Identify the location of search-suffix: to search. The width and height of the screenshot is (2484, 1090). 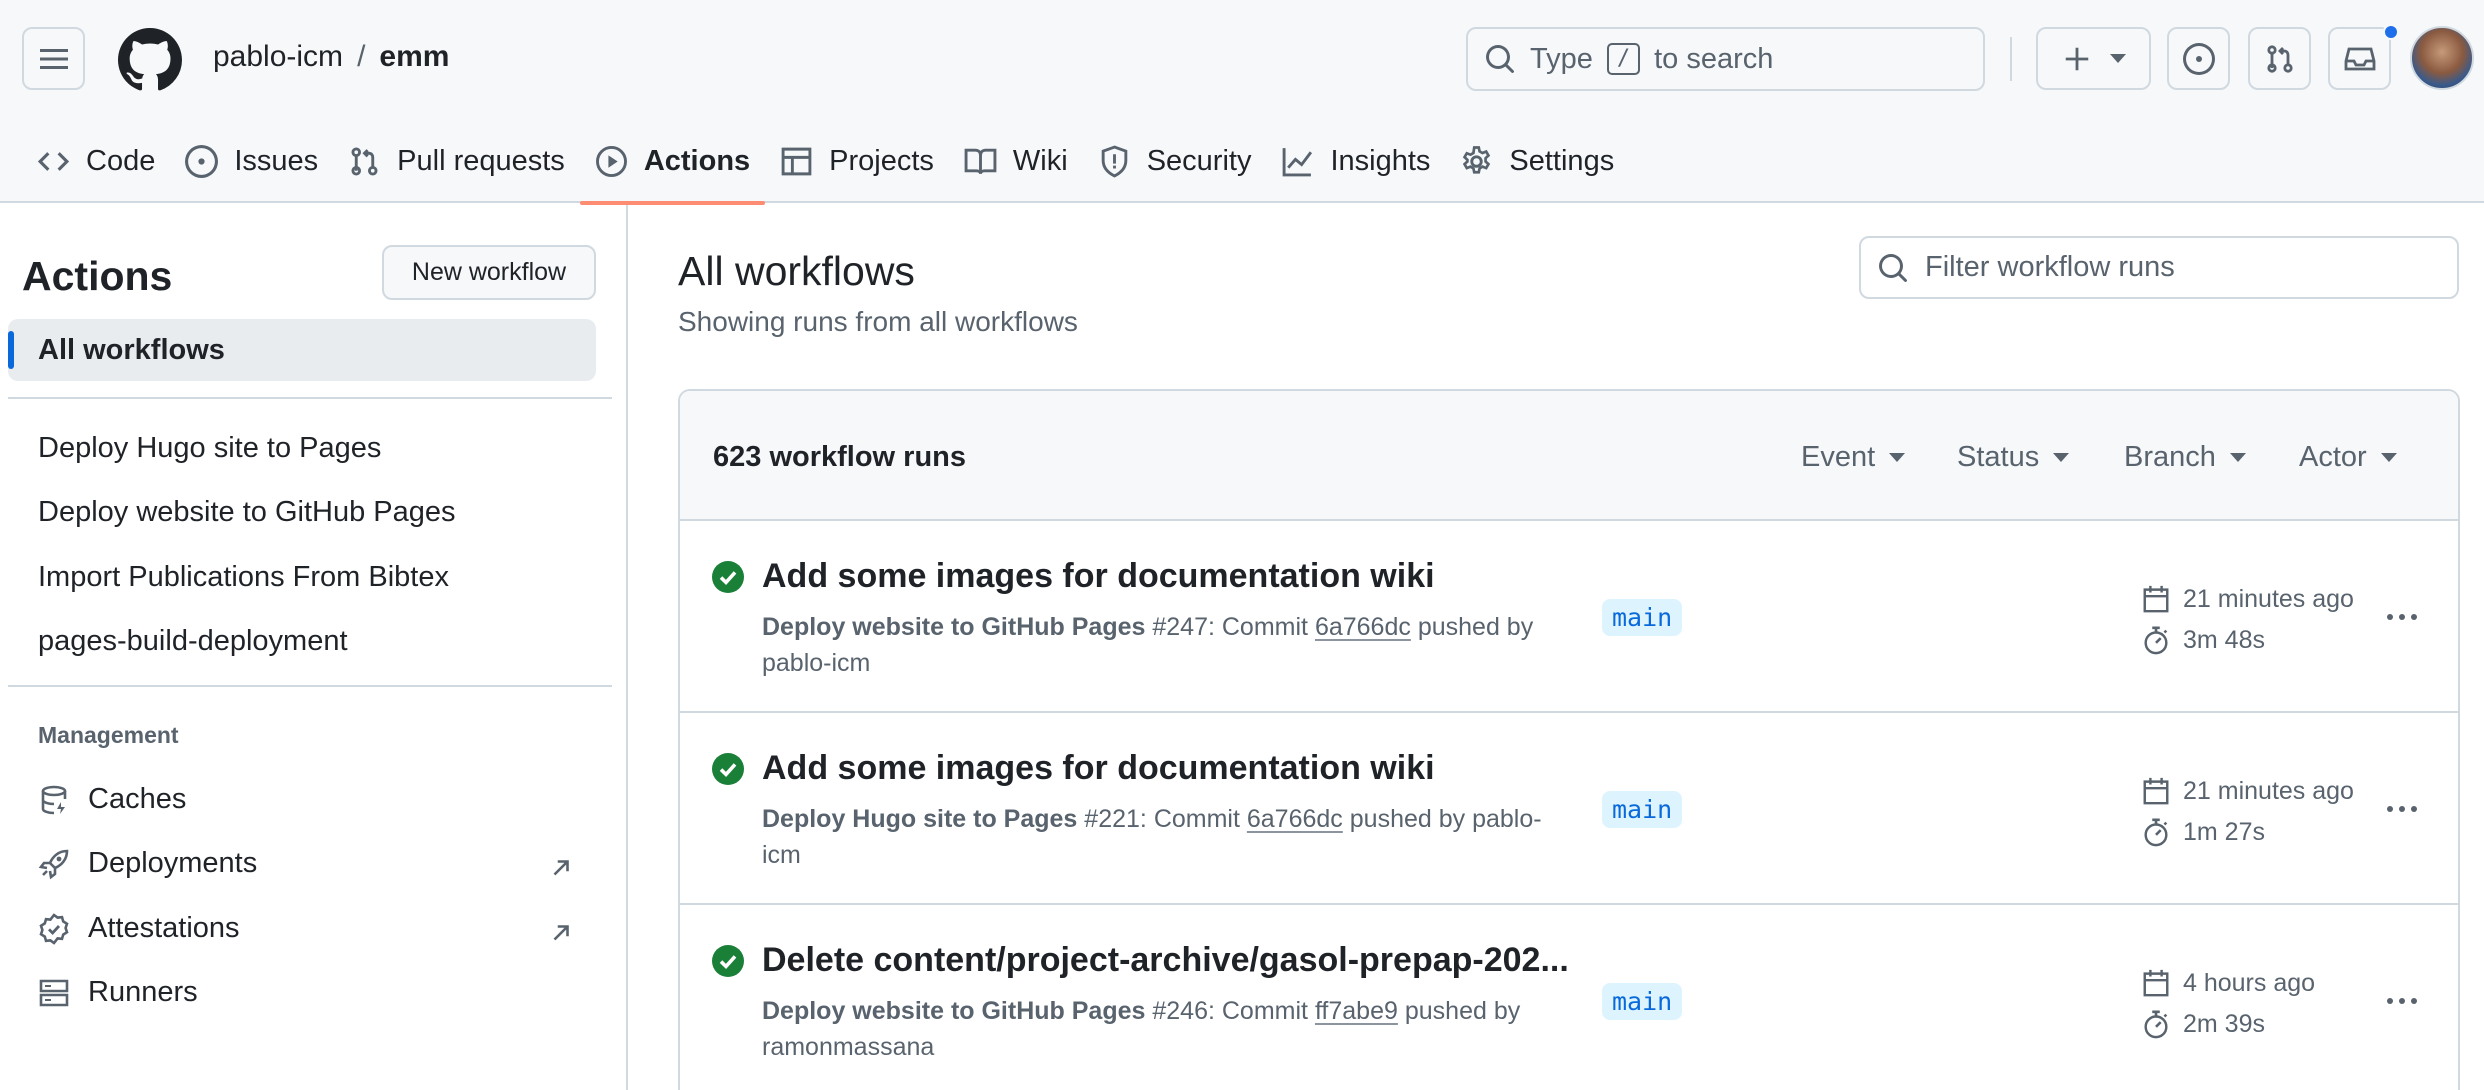
(1714, 58).